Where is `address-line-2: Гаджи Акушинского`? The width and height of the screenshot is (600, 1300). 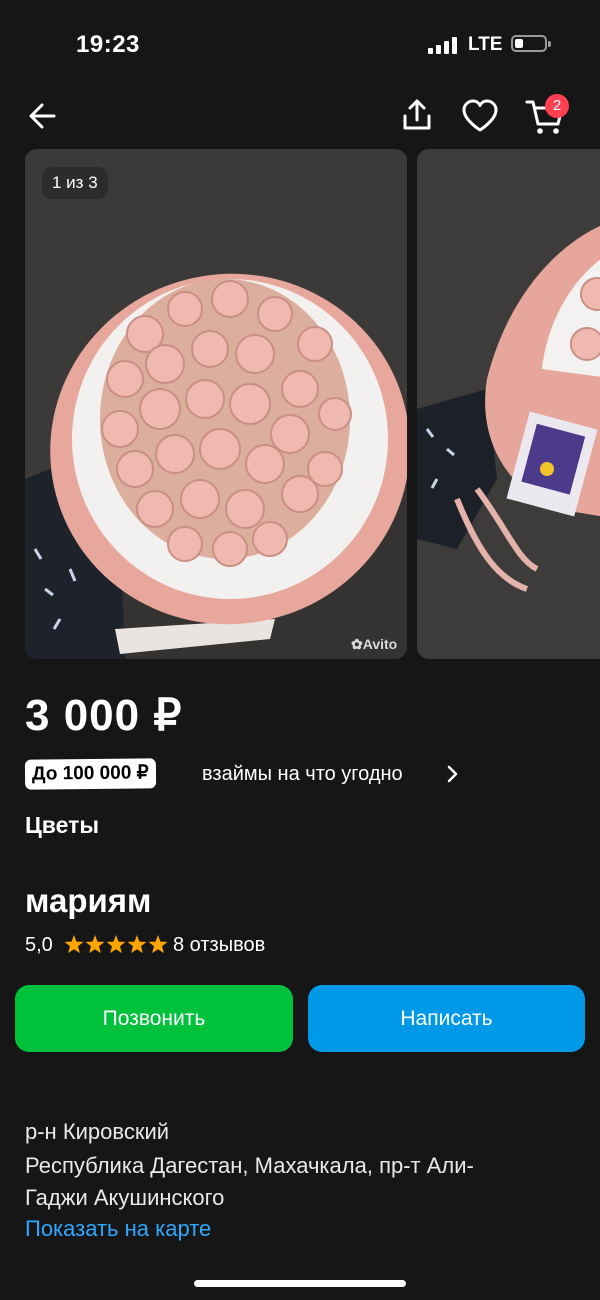
address-line-2: Гаджи Акушинского is located at coordinates (125, 1197).